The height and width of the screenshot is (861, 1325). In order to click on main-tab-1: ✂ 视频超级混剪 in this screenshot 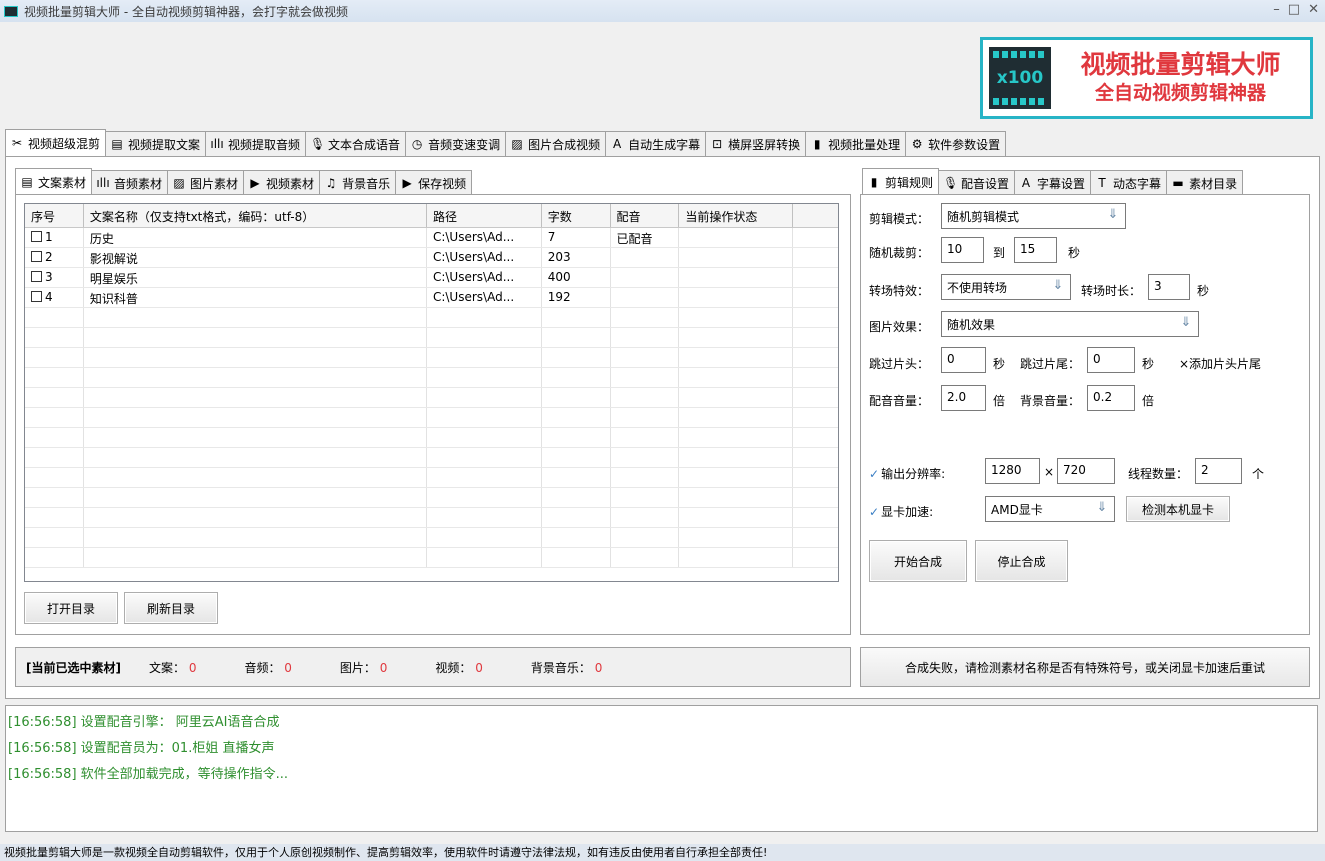, I will do `click(56, 142)`.